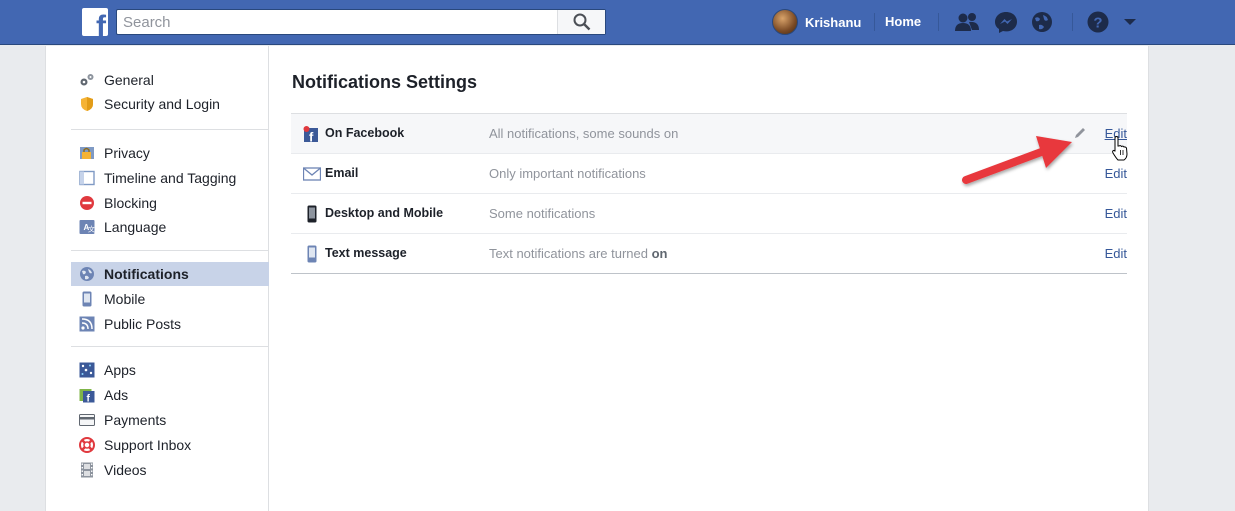 The height and width of the screenshot is (511, 1235). What do you see at coordinates (127, 152) in the screenshot?
I see `sidebar-item-label: Privacy` at bounding box center [127, 152].